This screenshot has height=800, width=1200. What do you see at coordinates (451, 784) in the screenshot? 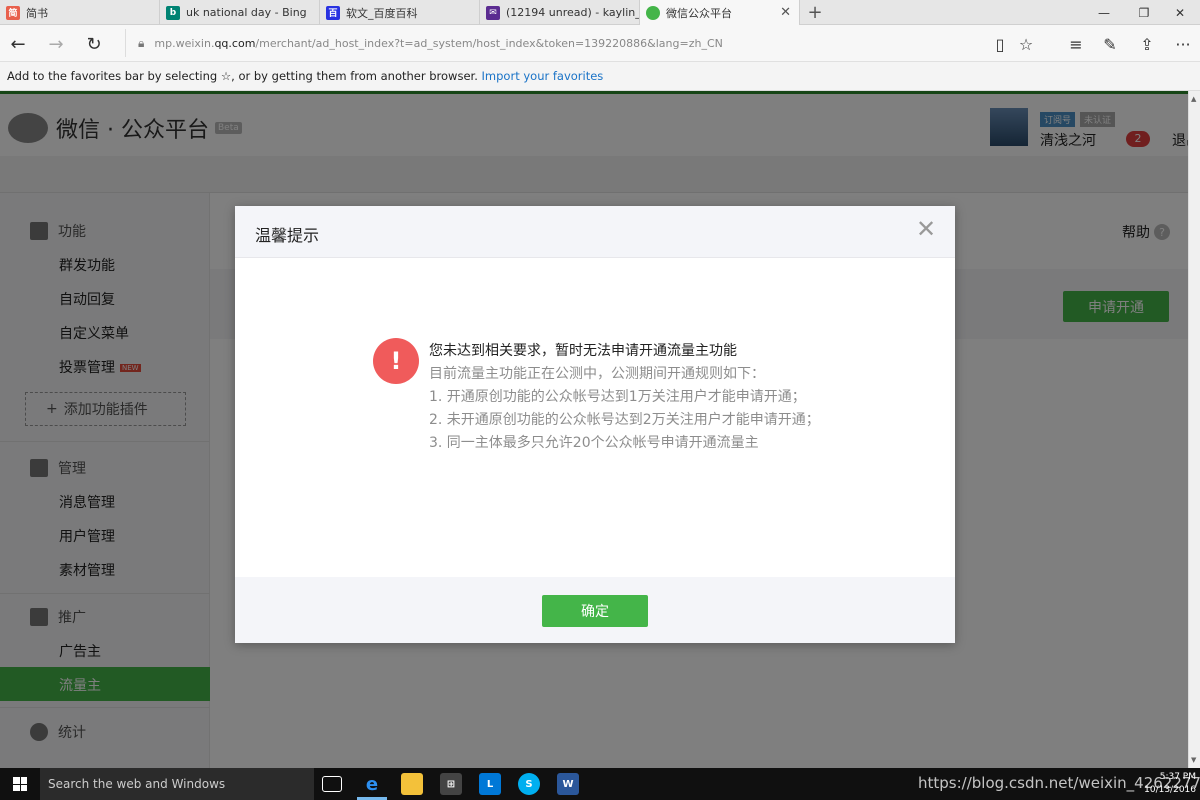
I see `store-icon: ⊞` at bounding box center [451, 784].